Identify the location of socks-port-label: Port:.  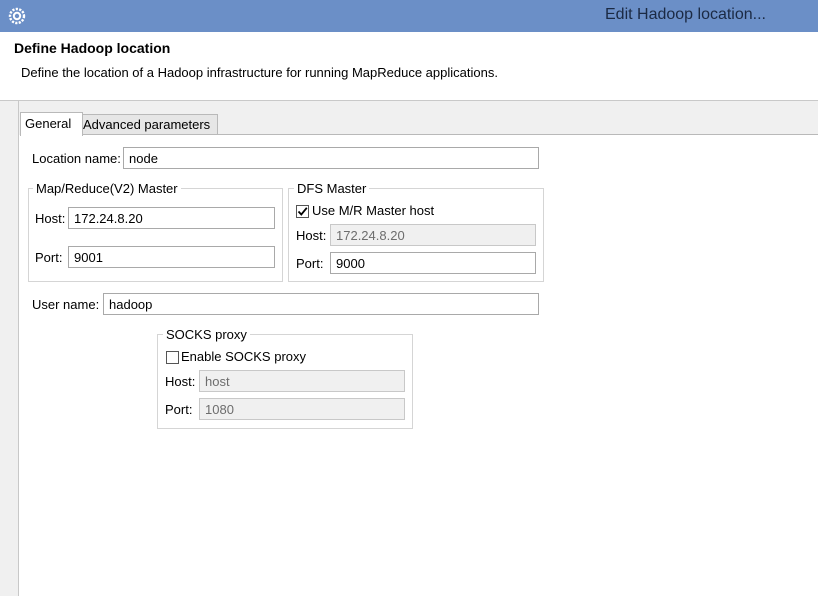
(179, 409).